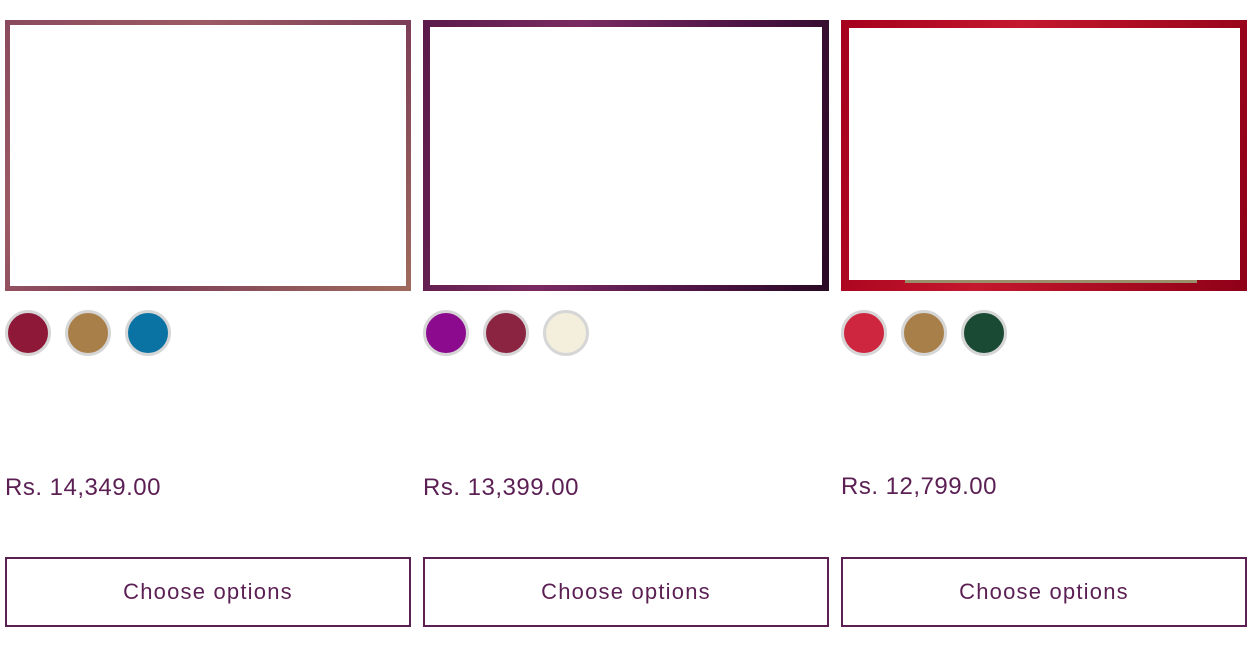 The height and width of the screenshot is (646, 1253). What do you see at coordinates (1051, 281) in the screenshot?
I see `product-image-hem` at bounding box center [1051, 281].